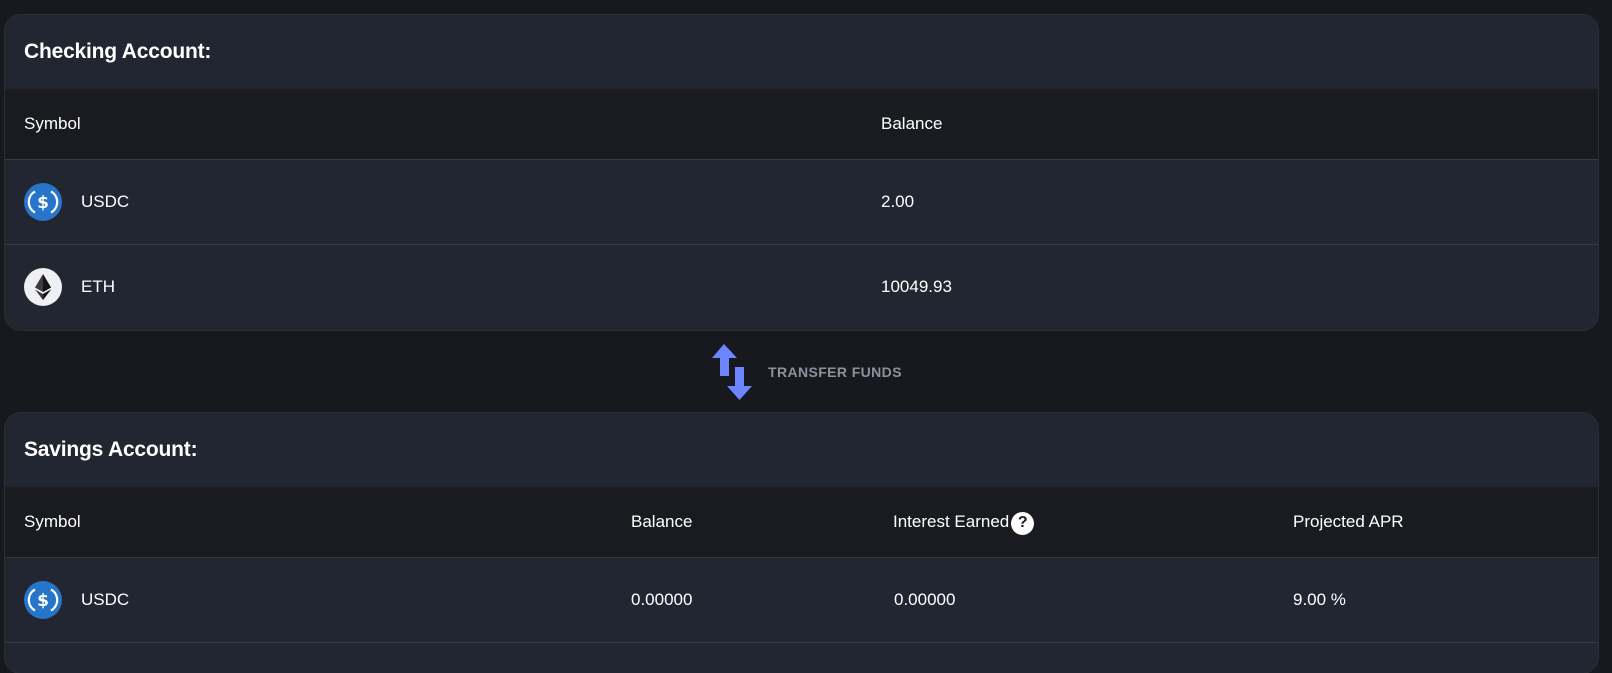 This screenshot has height=673, width=1612. I want to click on interest-earned-cell: 0.00000, so click(925, 599).